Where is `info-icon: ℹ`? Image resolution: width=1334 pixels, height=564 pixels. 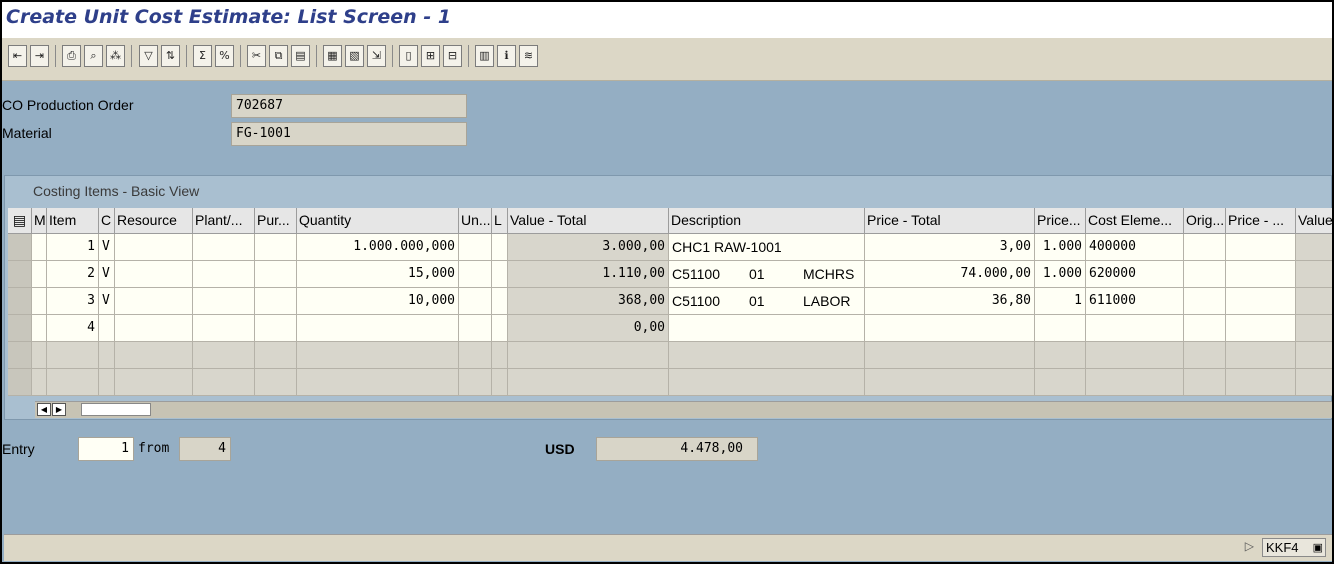
info-icon: ℹ is located at coordinates (506, 56).